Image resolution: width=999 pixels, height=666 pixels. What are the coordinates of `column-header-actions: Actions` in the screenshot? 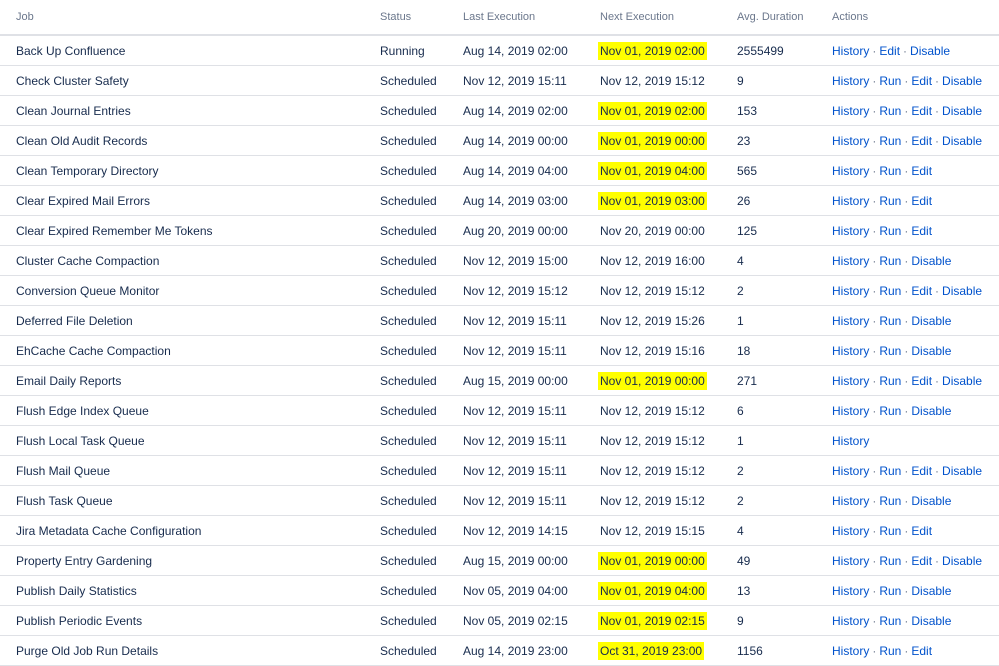 It's located at (915, 18).